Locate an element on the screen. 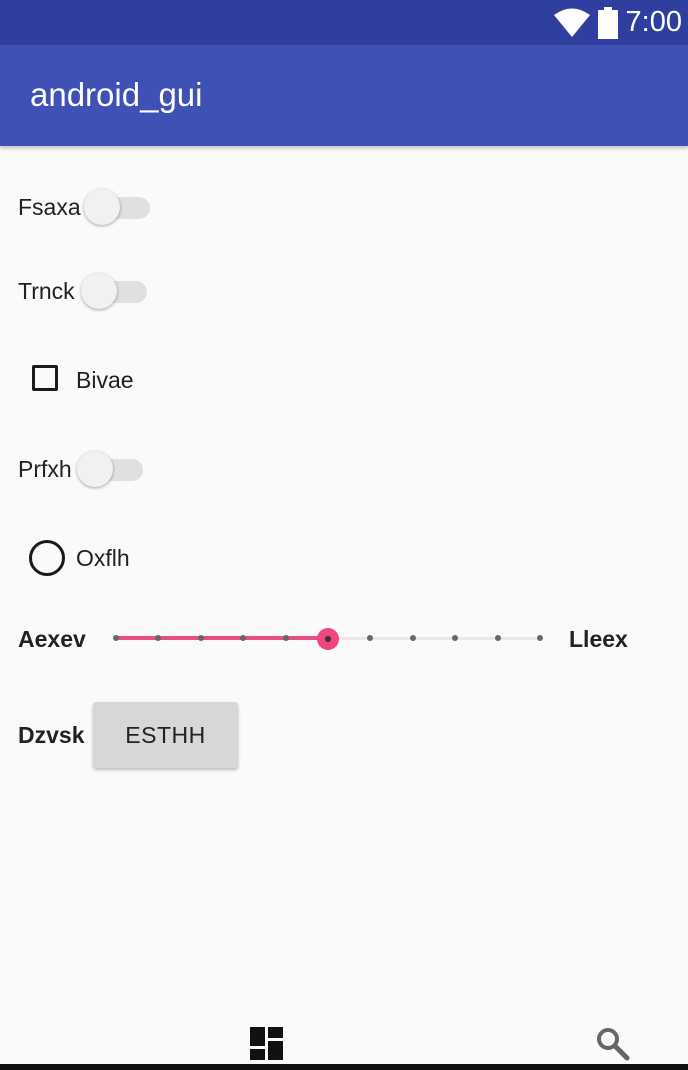 The width and height of the screenshot is (688, 1070). status-icons: 7:00 is located at coordinates (617, 22).